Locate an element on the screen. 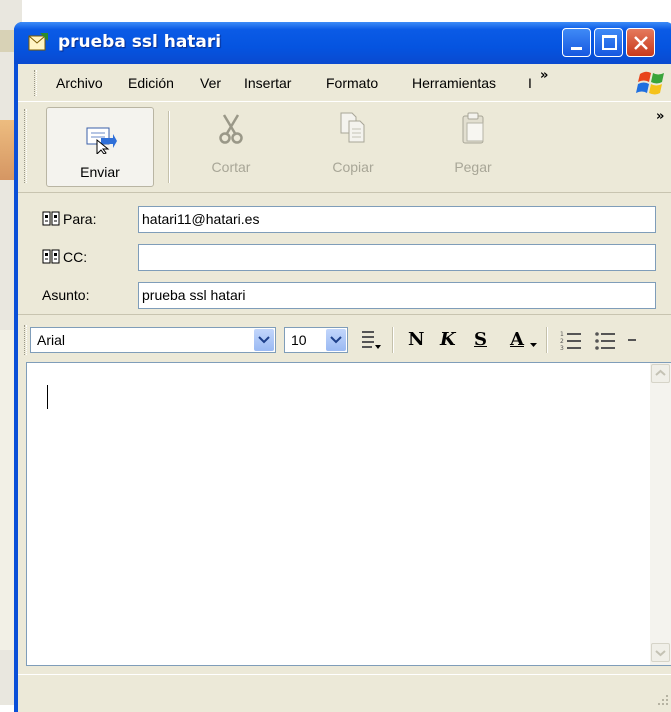  send-label: Enviar is located at coordinates (100, 172).